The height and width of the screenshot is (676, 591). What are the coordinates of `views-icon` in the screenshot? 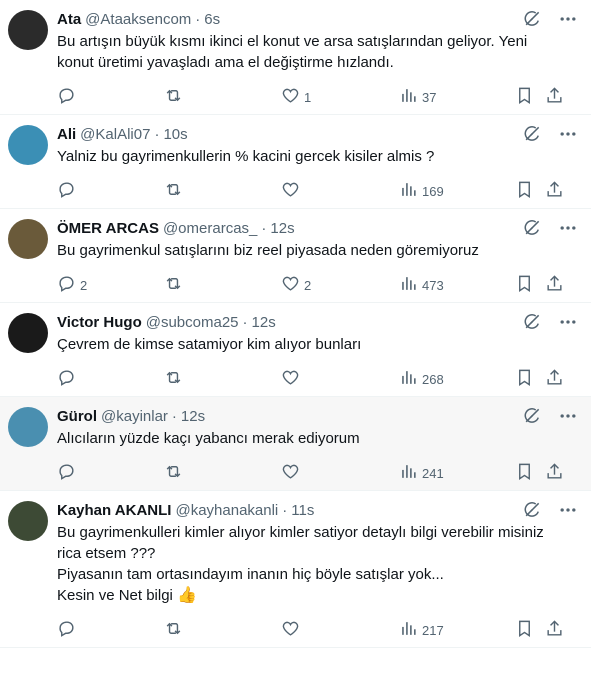 It's located at (408, 191).